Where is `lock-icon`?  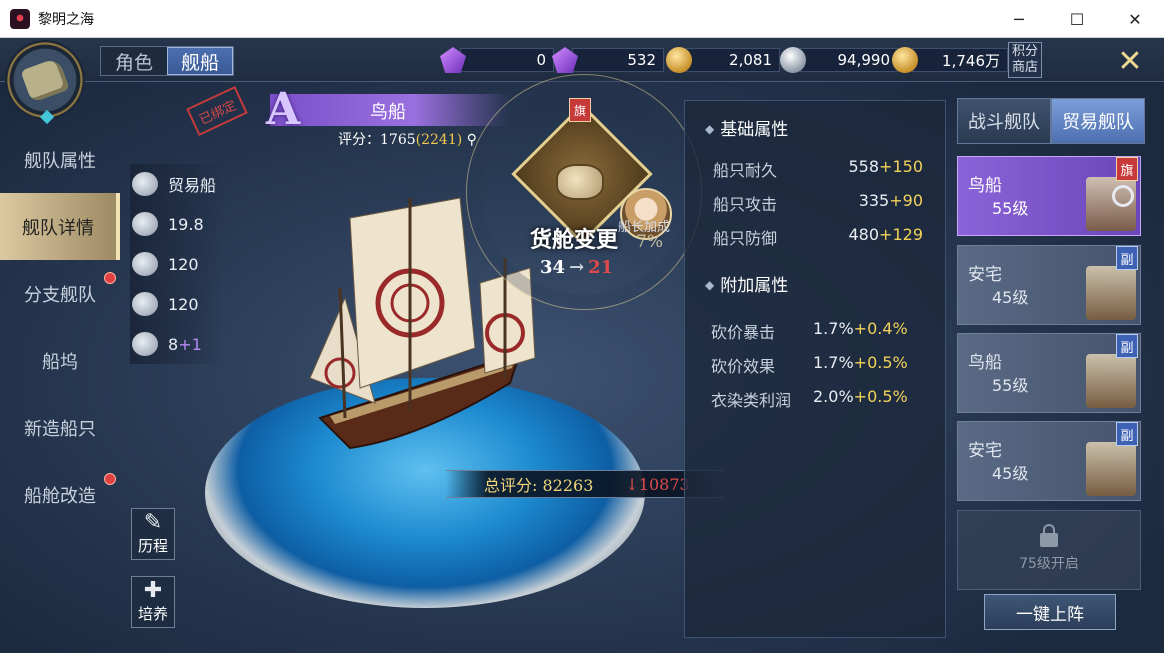
lock-icon is located at coordinates (1049, 535).